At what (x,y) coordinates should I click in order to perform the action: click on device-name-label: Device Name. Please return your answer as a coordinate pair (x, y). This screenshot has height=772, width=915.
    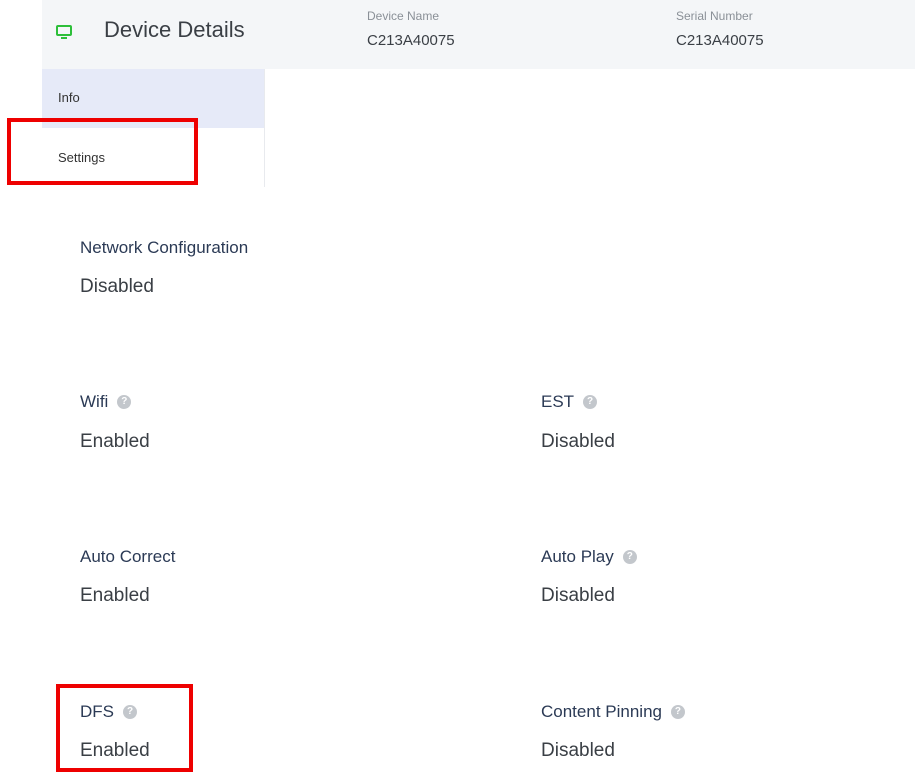
    Looking at the image, I should click on (403, 16).